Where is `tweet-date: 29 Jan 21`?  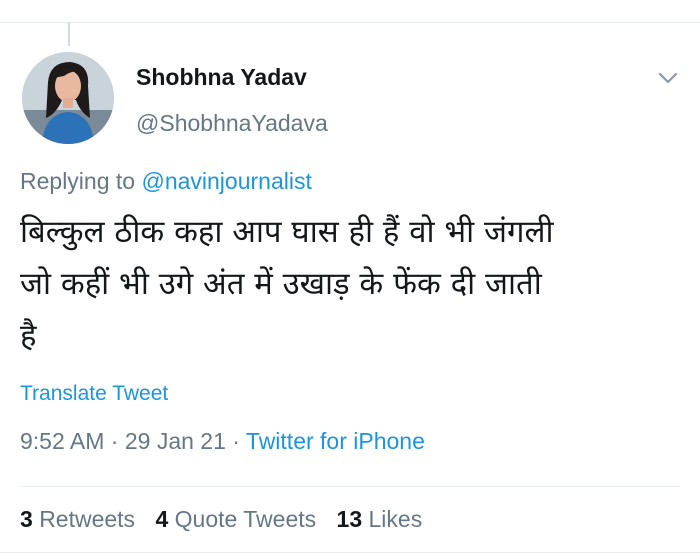 tweet-date: 29 Jan 21 is located at coordinates (175, 441).